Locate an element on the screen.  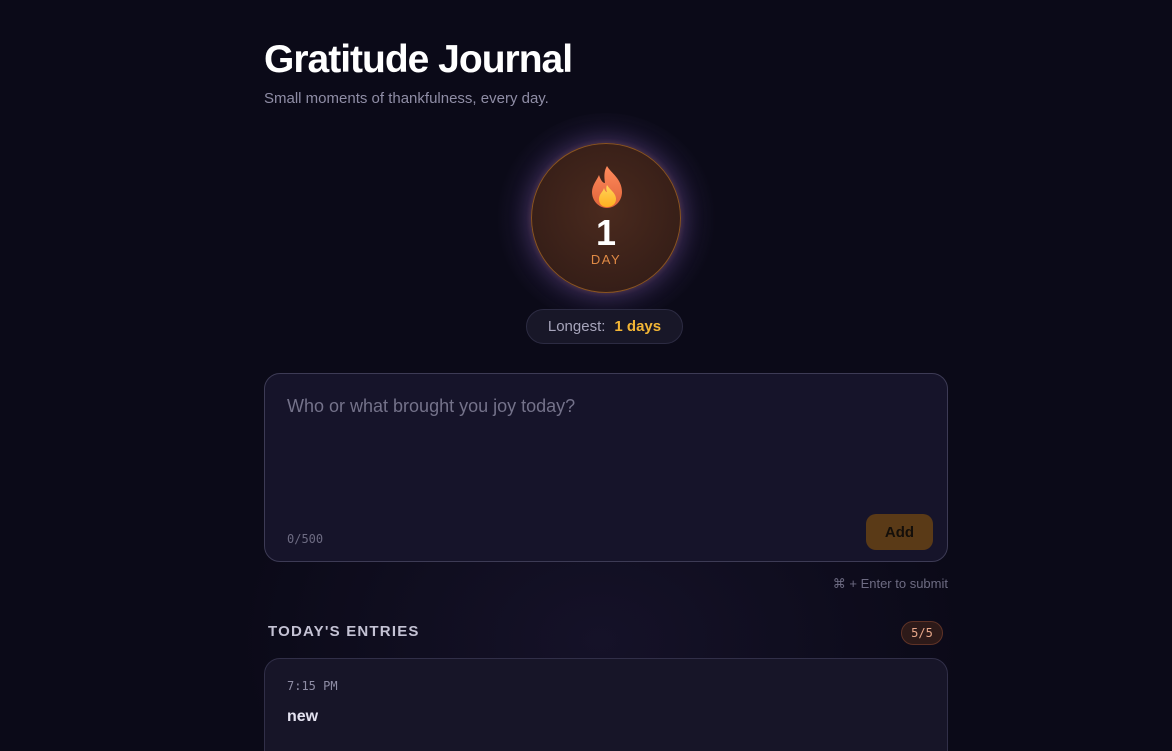
entry-text: new is located at coordinates (303, 716).